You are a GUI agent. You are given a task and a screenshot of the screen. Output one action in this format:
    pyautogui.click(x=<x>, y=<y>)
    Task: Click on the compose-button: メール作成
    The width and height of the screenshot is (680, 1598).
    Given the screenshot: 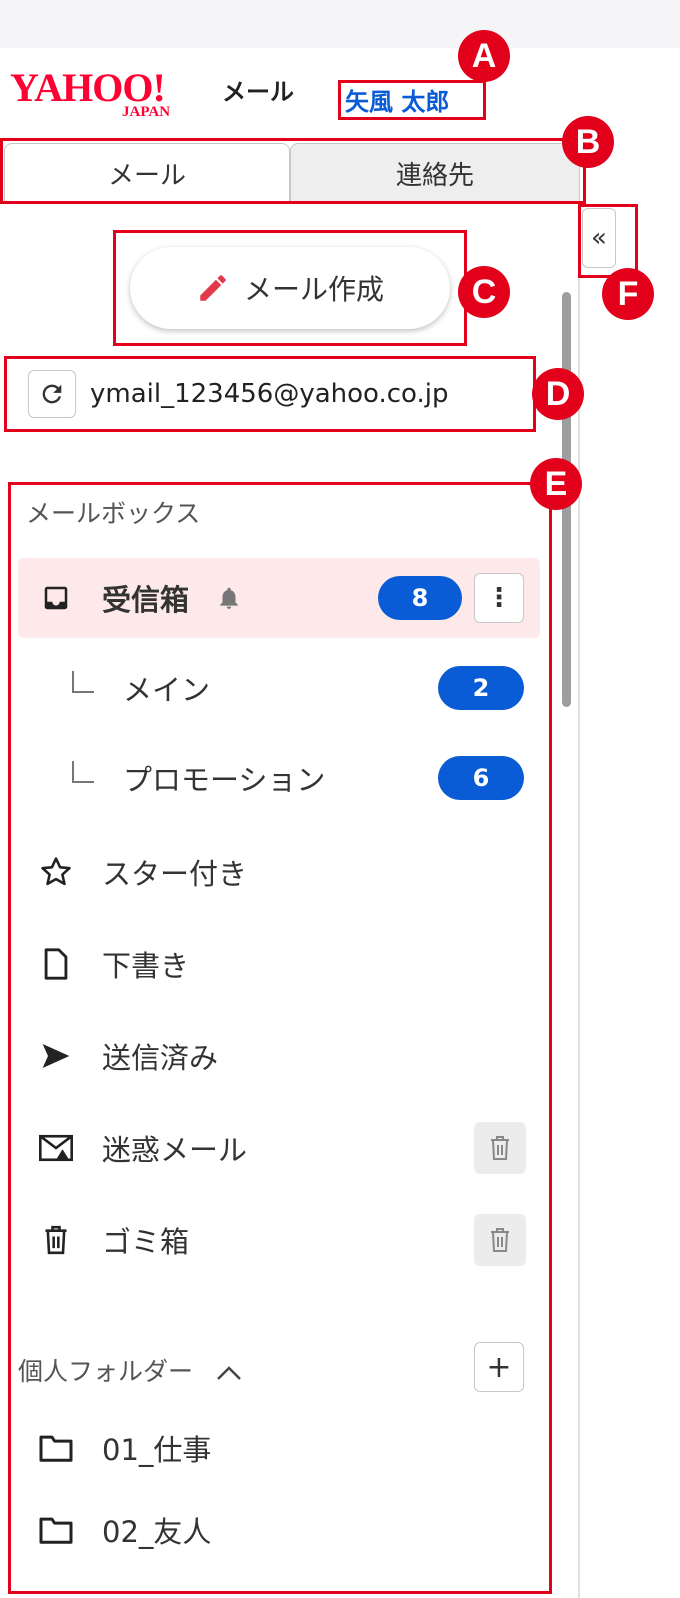 What is the action you would take?
    pyautogui.click(x=290, y=288)
    